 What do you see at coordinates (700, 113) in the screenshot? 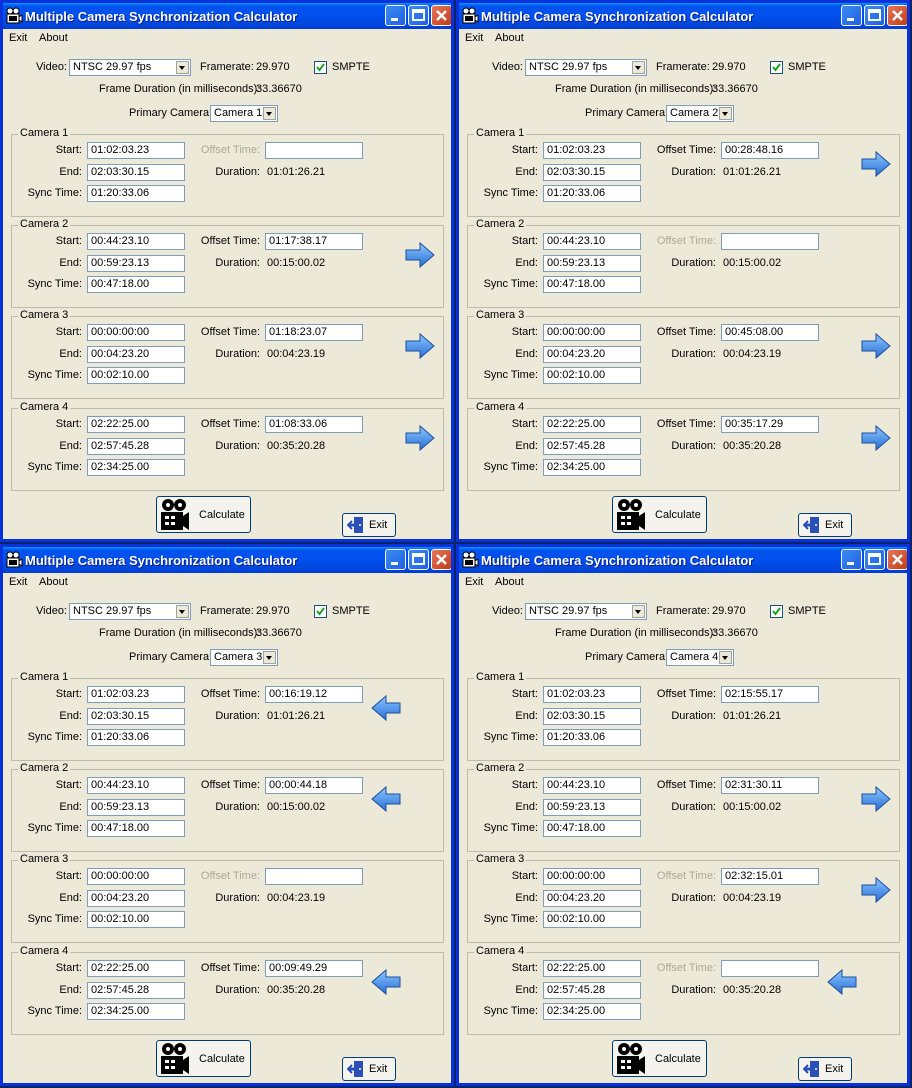
I see `primary-camera-select: Camera 2` at bounding box center [700, 113].